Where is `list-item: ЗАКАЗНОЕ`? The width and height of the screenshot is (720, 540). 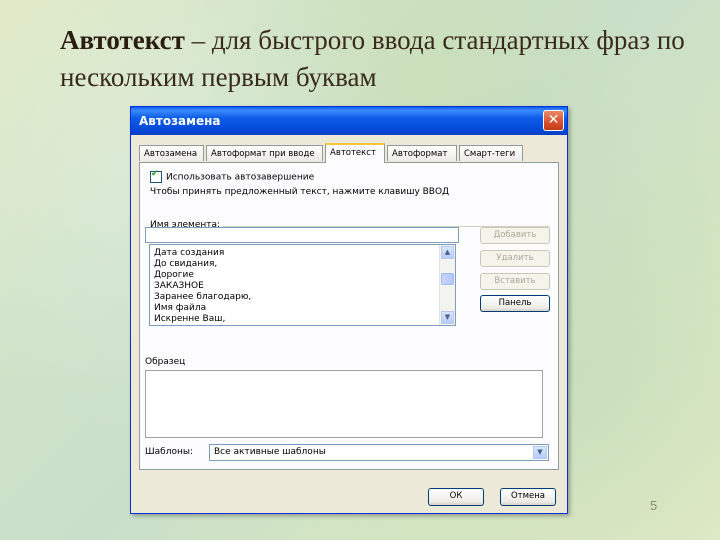 list-item: ЗАКАЗНОЕ is located at coordinates (179, 286).